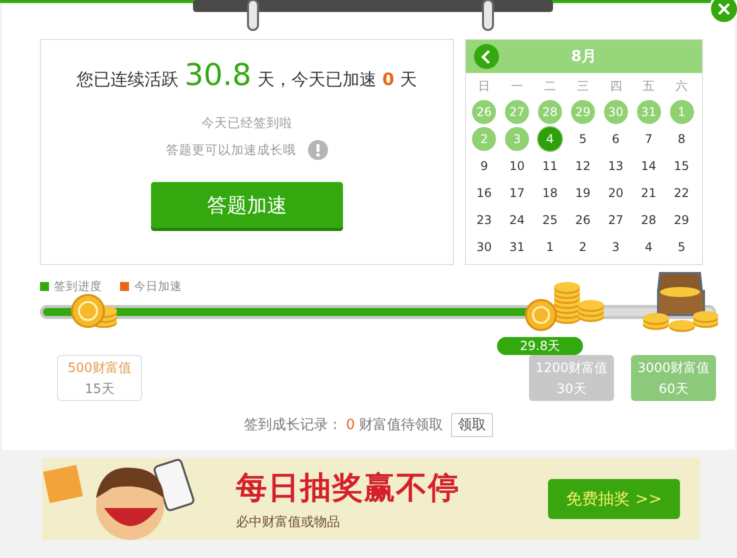 The image size is (737, 558). Describe the element at coordinates (484, 193) in the screenshot. I see `calendar-day: 16` at that location.